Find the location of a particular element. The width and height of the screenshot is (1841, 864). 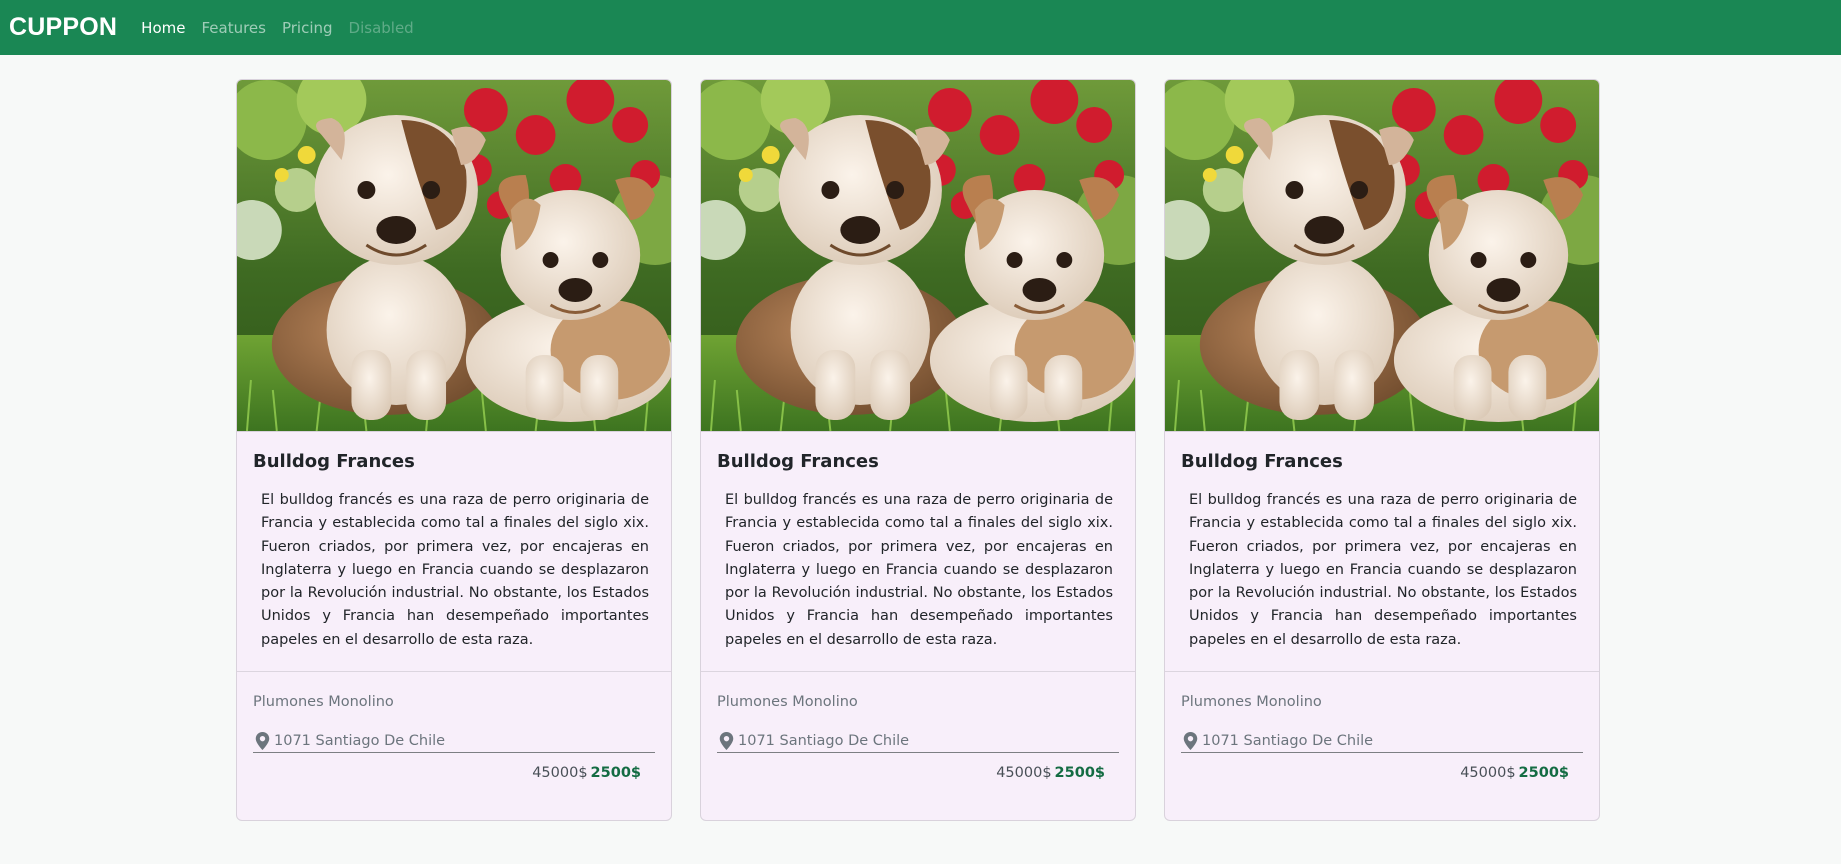

nav-link-disabled: Disabled is located at coordinates (381, 27).